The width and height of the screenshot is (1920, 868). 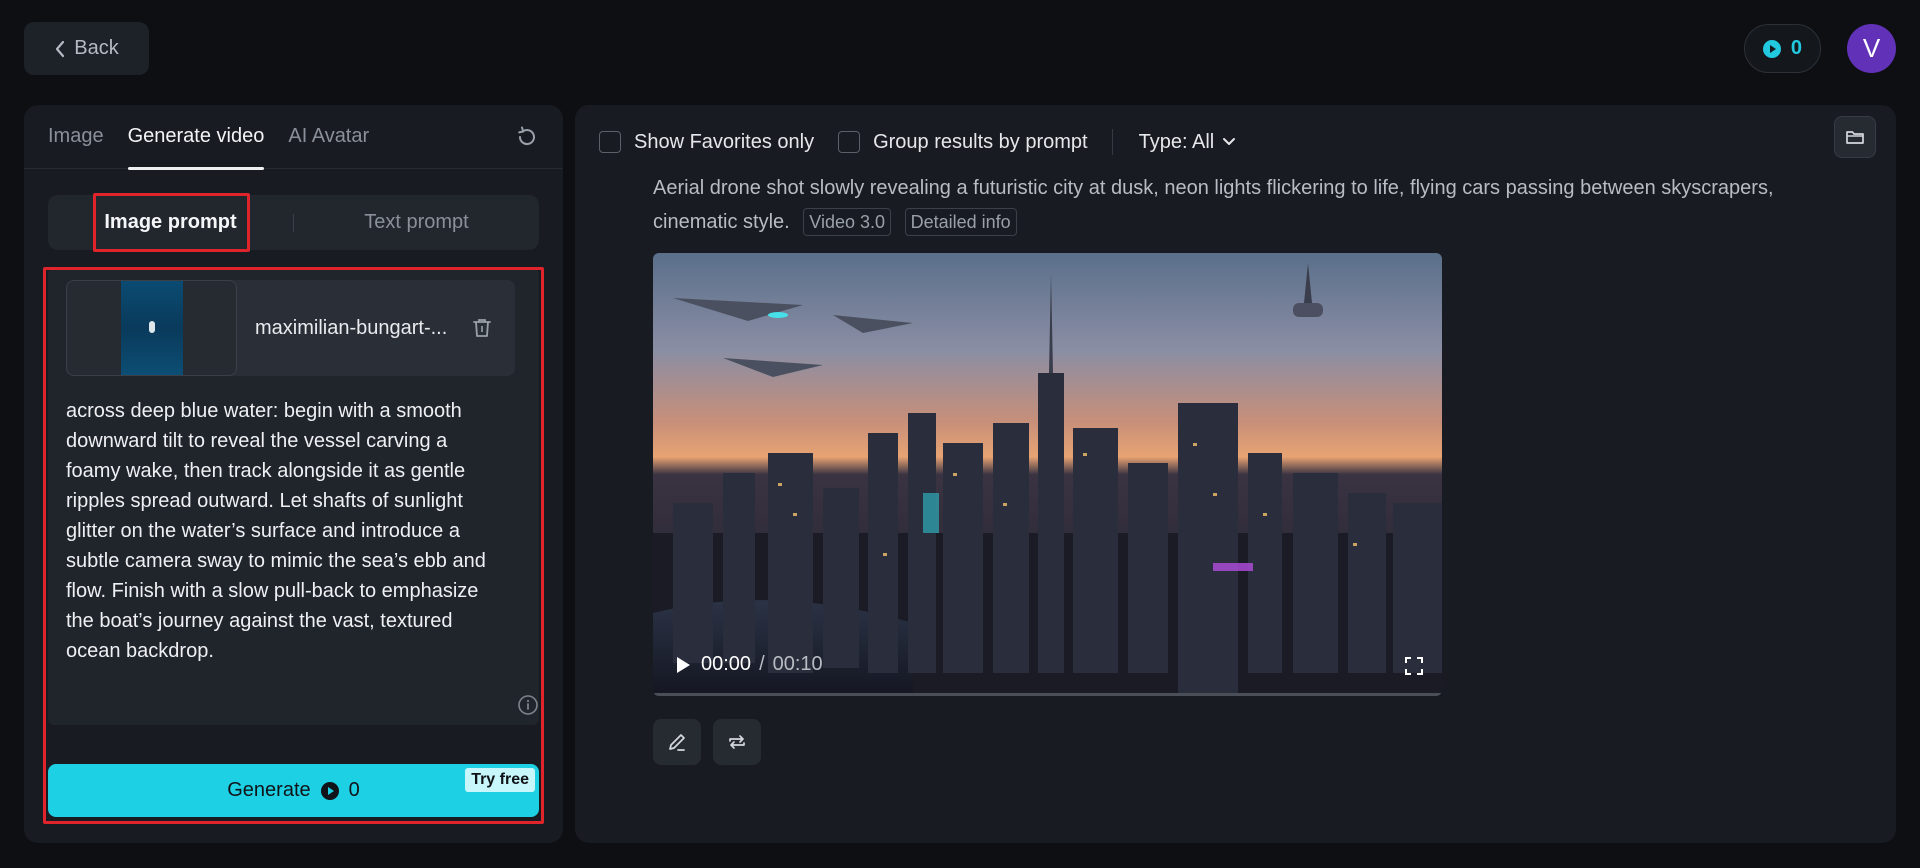 I want to click on generate-label: Generate, so click(x=269, y=790).